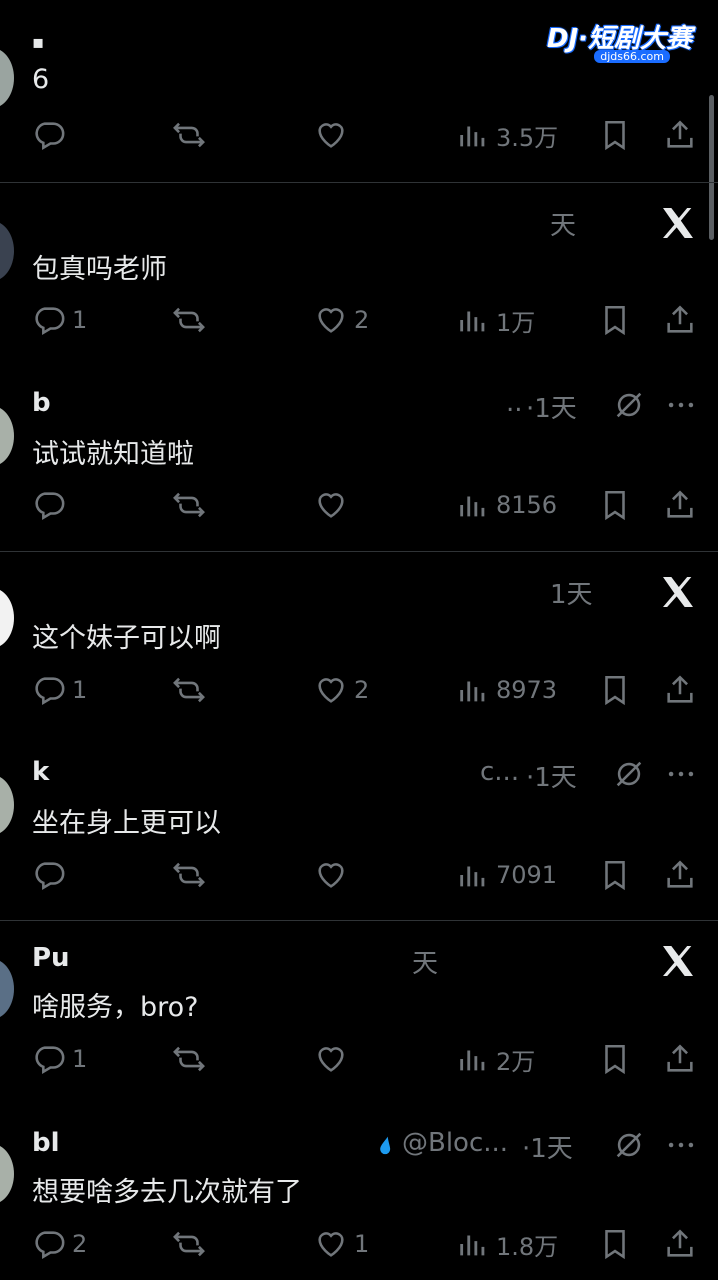 This screenshot has width=718, height=1280. I want to click on author-name: bl, so click(46, 1143).